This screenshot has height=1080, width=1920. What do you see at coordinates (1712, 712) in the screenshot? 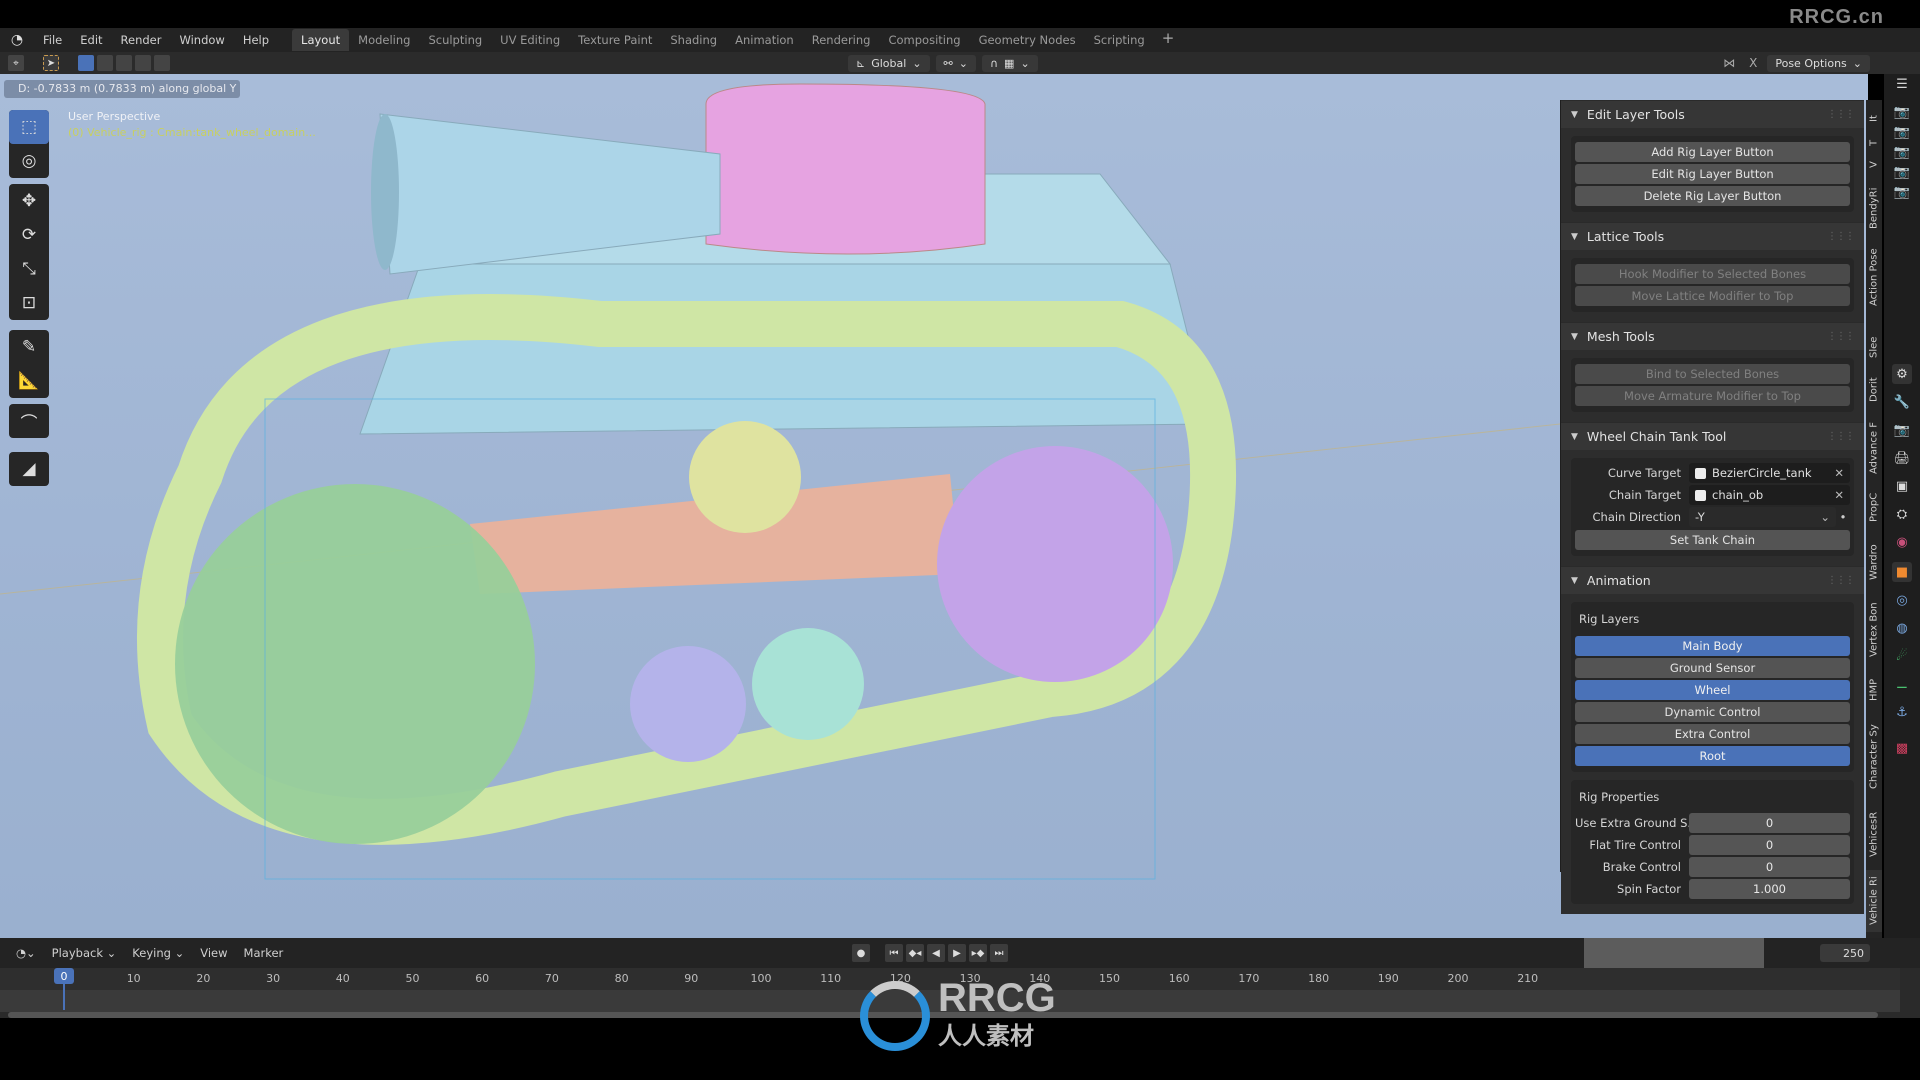
I see `rig-layer-dynamic-control: Dynamic Control` at bounding box center [1712, 712].